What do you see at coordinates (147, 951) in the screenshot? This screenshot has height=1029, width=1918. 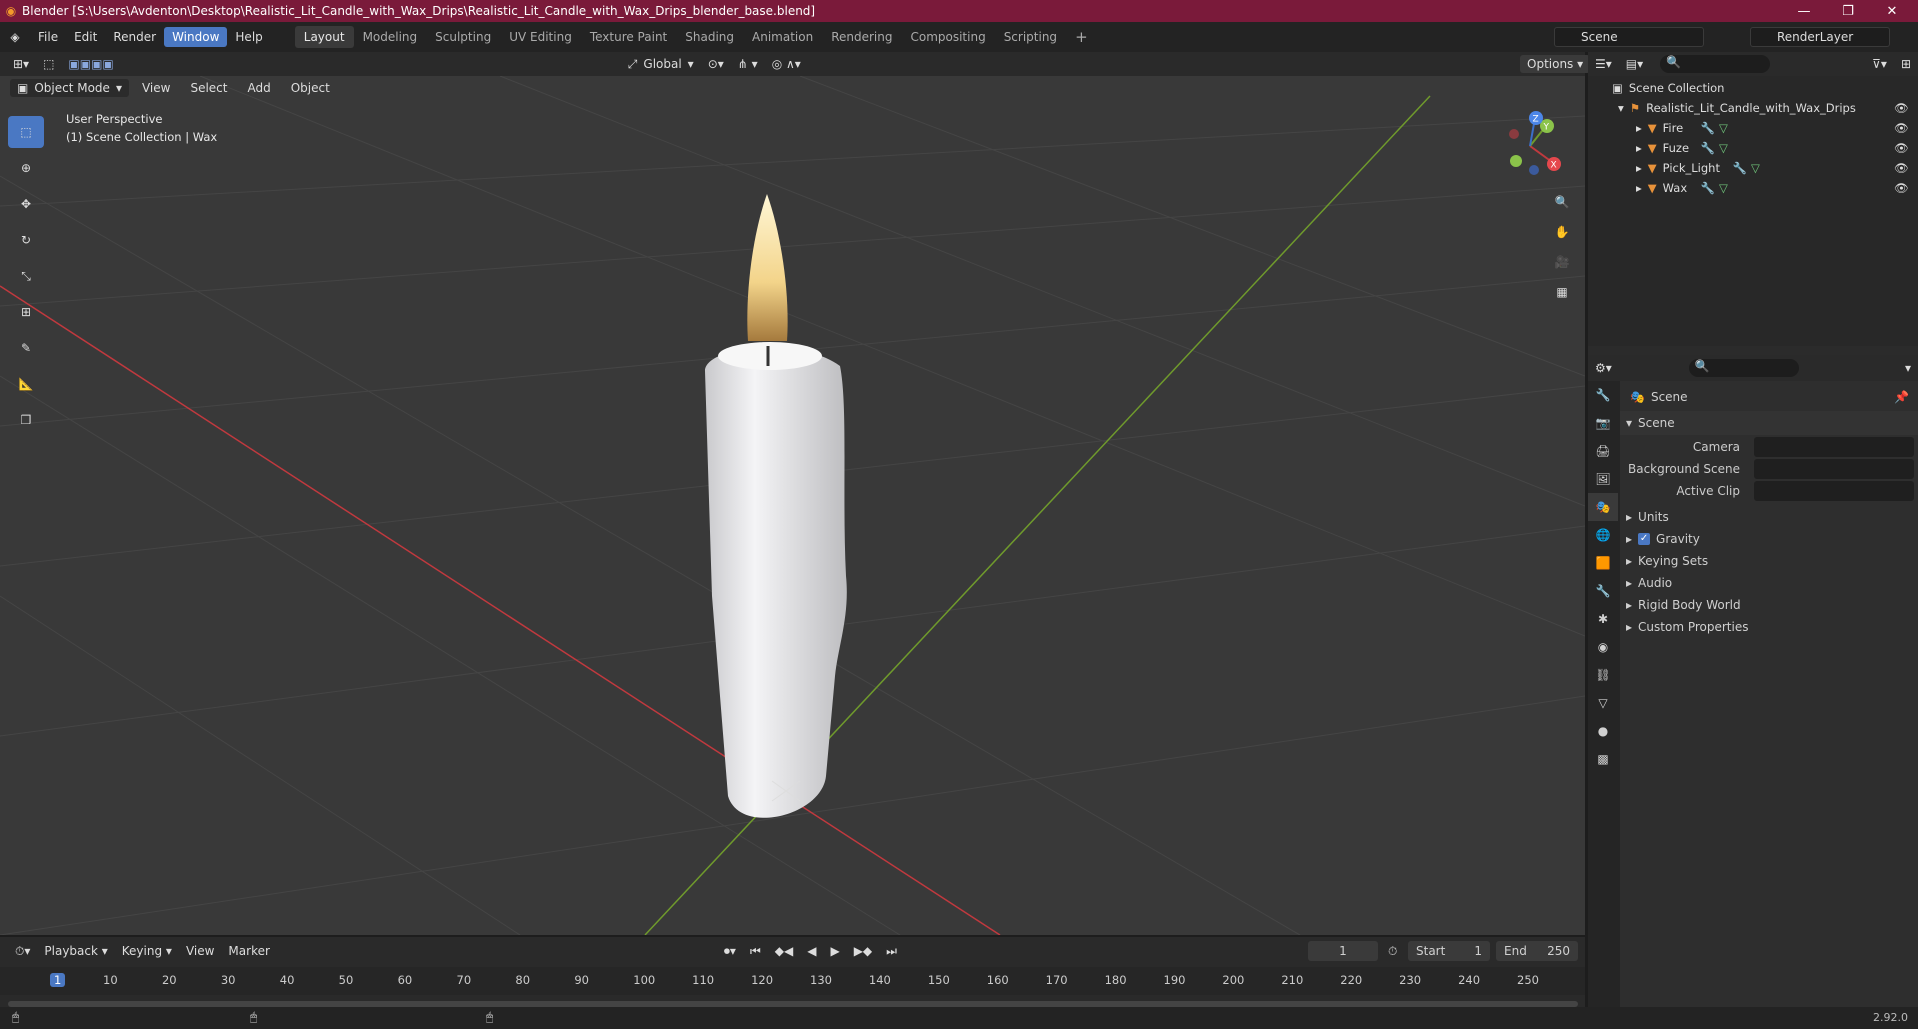 I see `keying-menu: Keying ▾` at bounding box center [147, 951].